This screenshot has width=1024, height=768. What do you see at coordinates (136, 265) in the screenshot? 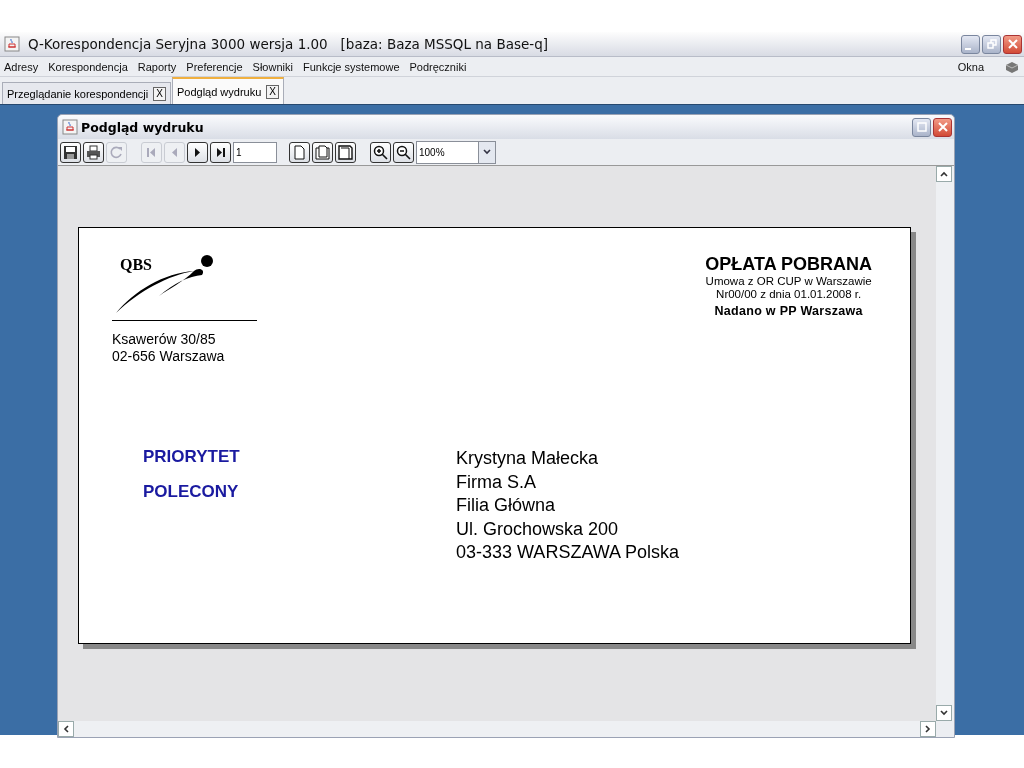
I see `logo-text: QBS` at bounding box center [136, 265].